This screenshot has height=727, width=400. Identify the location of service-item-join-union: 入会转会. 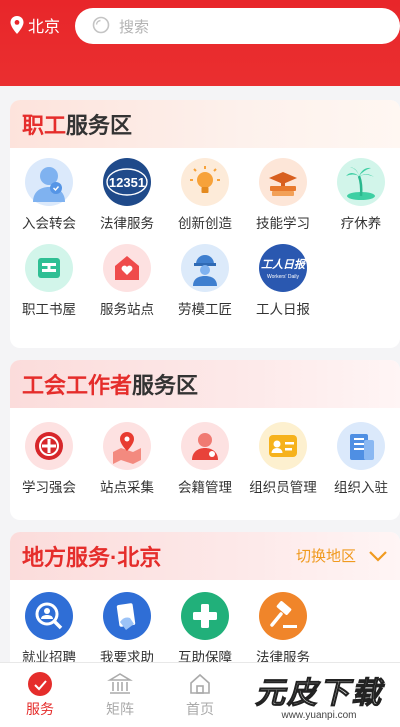
(49, 195).